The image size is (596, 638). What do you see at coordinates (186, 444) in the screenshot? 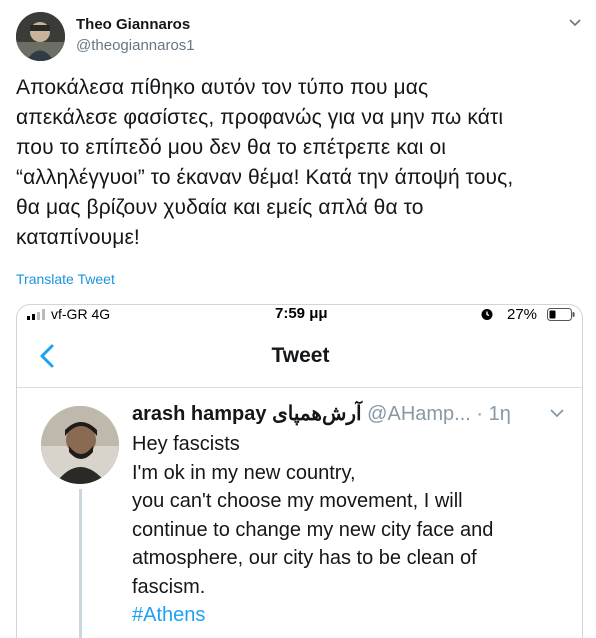
I see `embedded-text-line: Hey fascists` at bounding box center [186, 444].